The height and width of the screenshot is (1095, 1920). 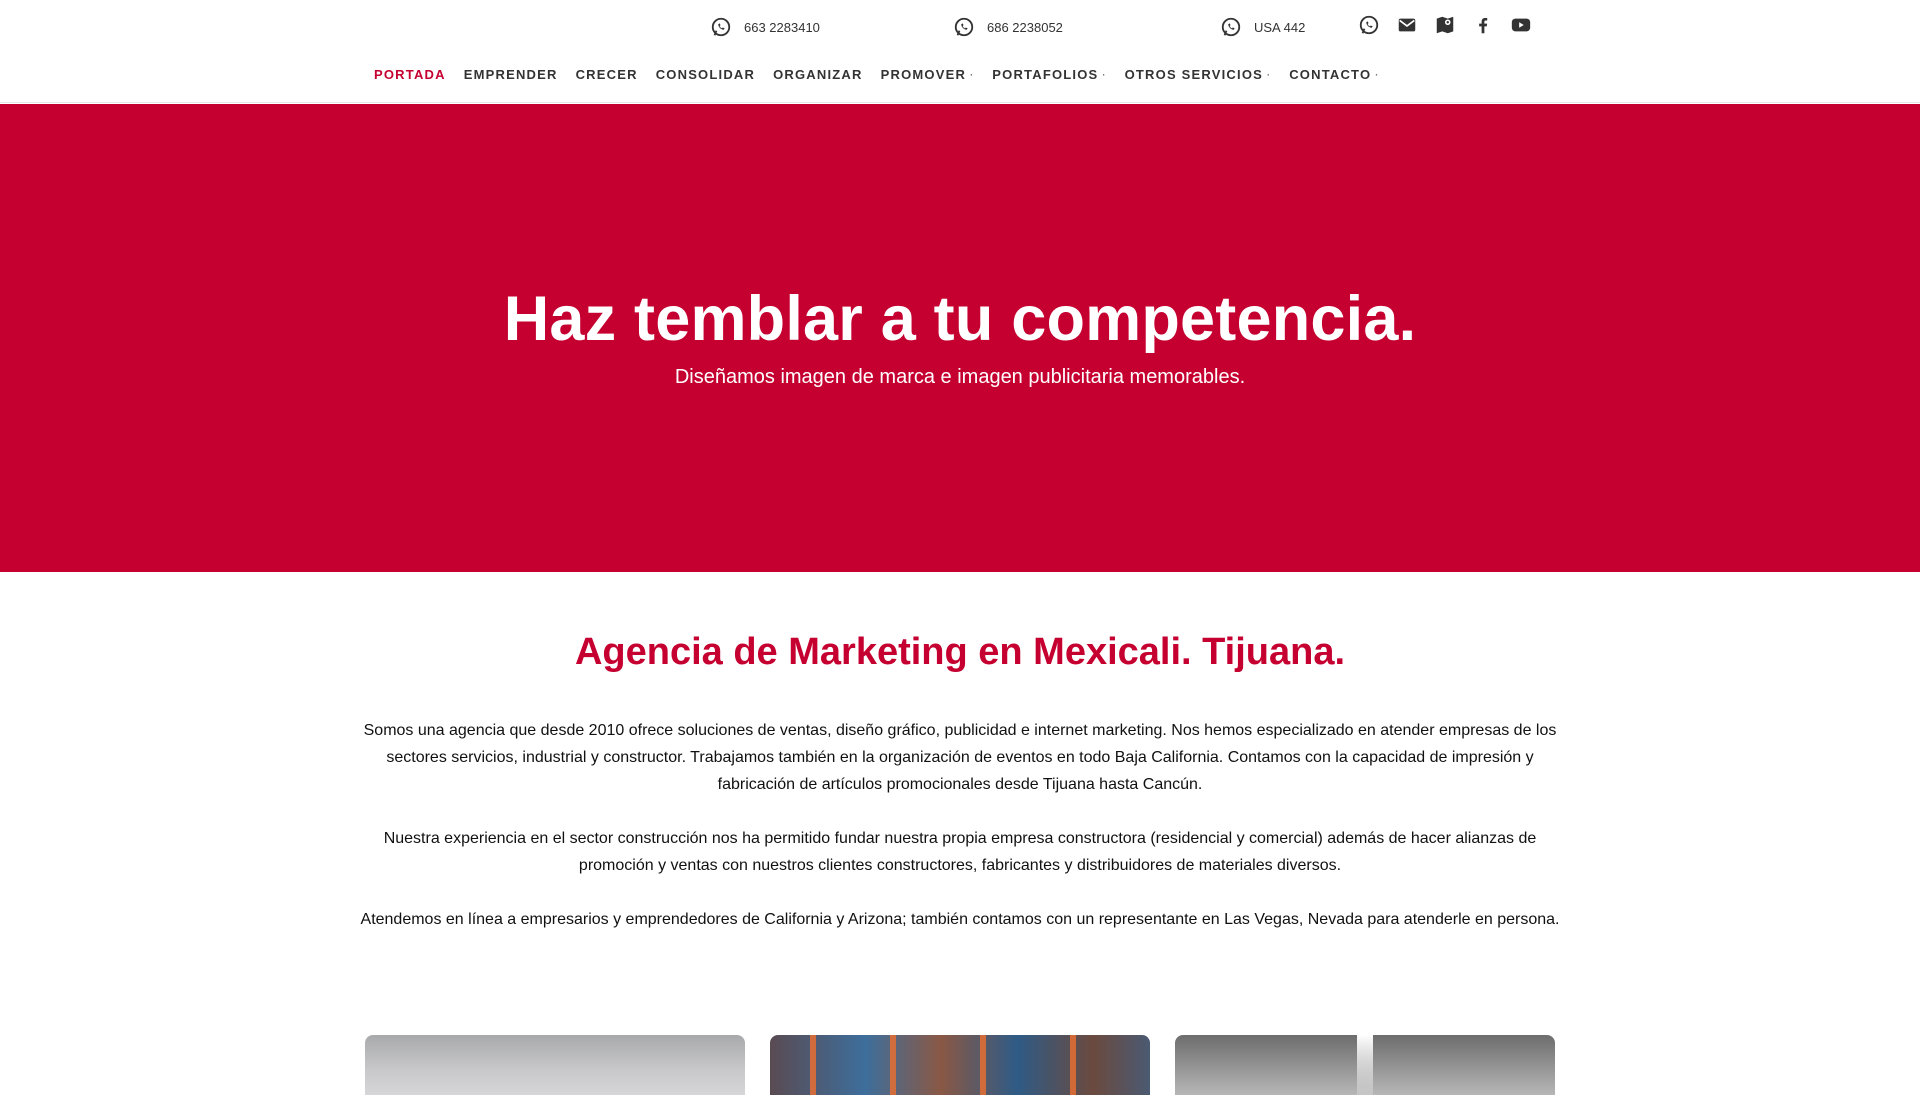 I want to click on contact-phone-2: 686 2238052, so click(x=1008, y=27).